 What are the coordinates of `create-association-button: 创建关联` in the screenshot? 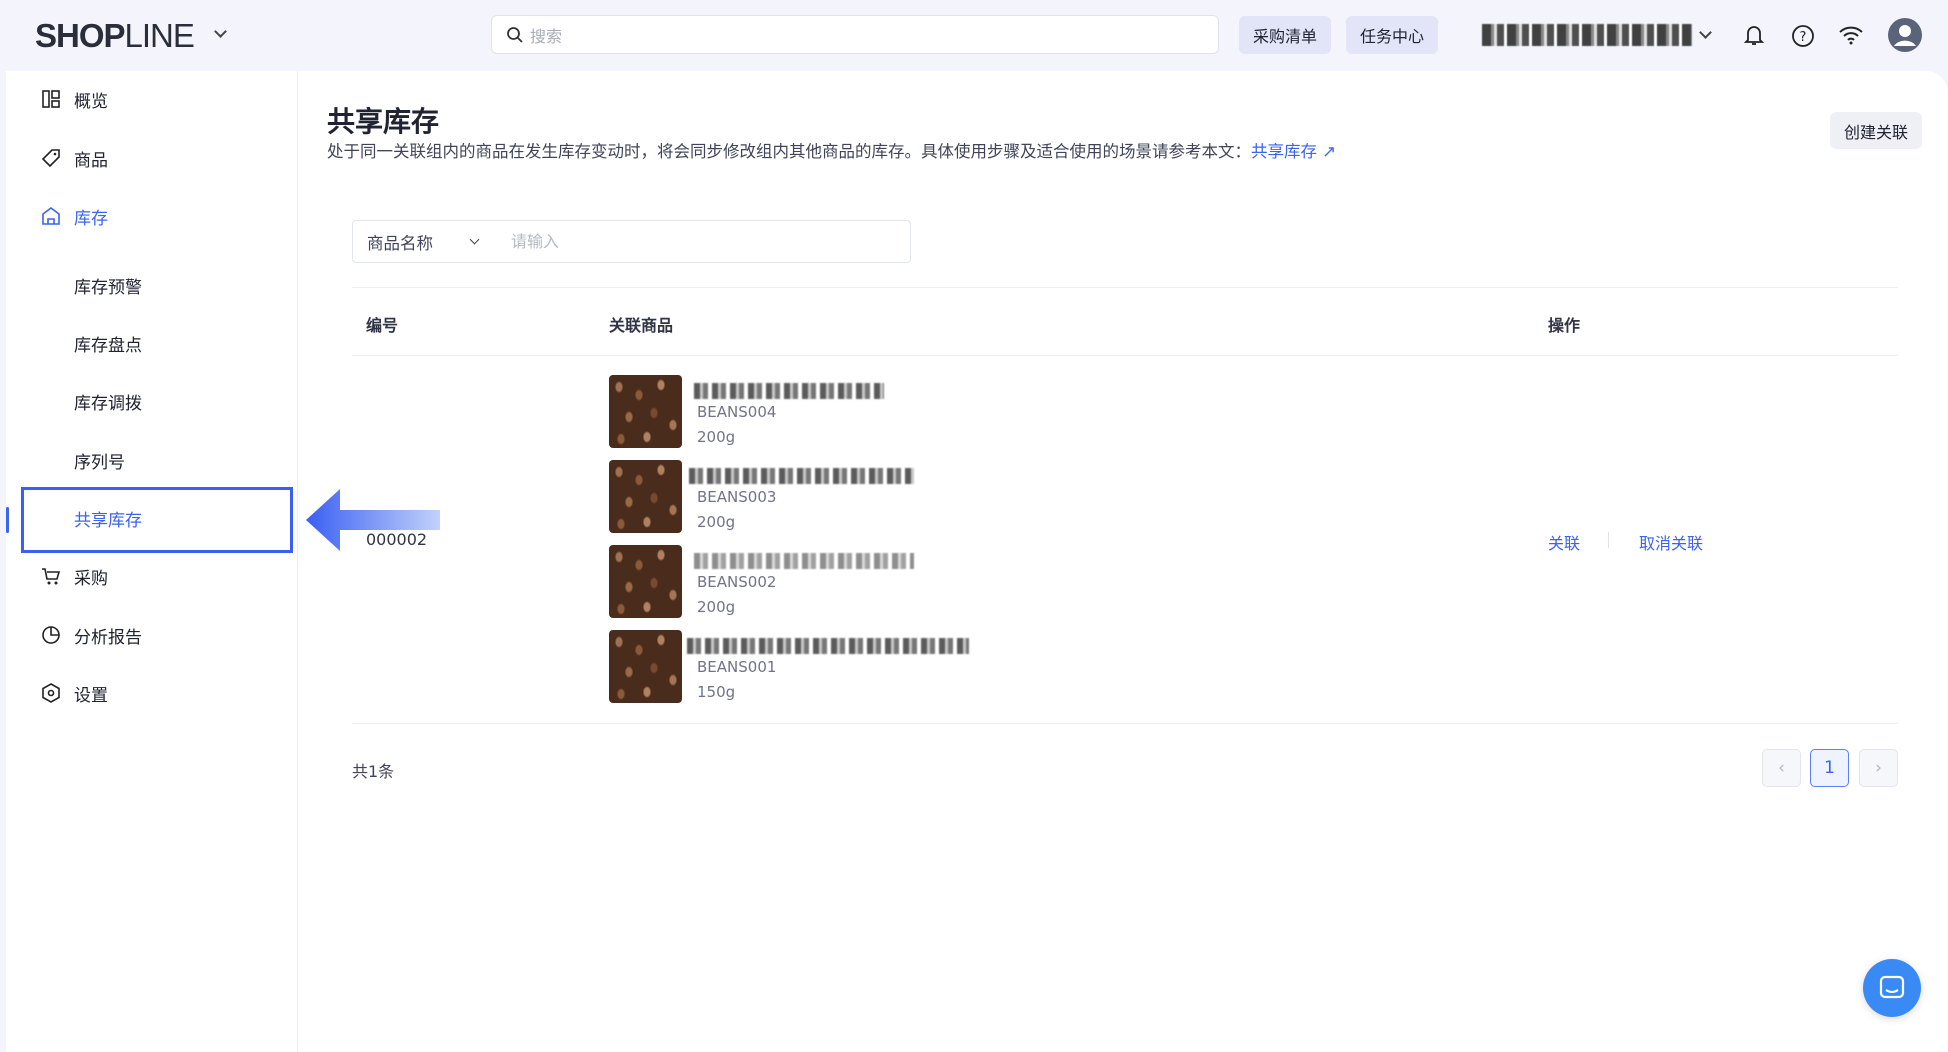 It's located at (1876, 130).